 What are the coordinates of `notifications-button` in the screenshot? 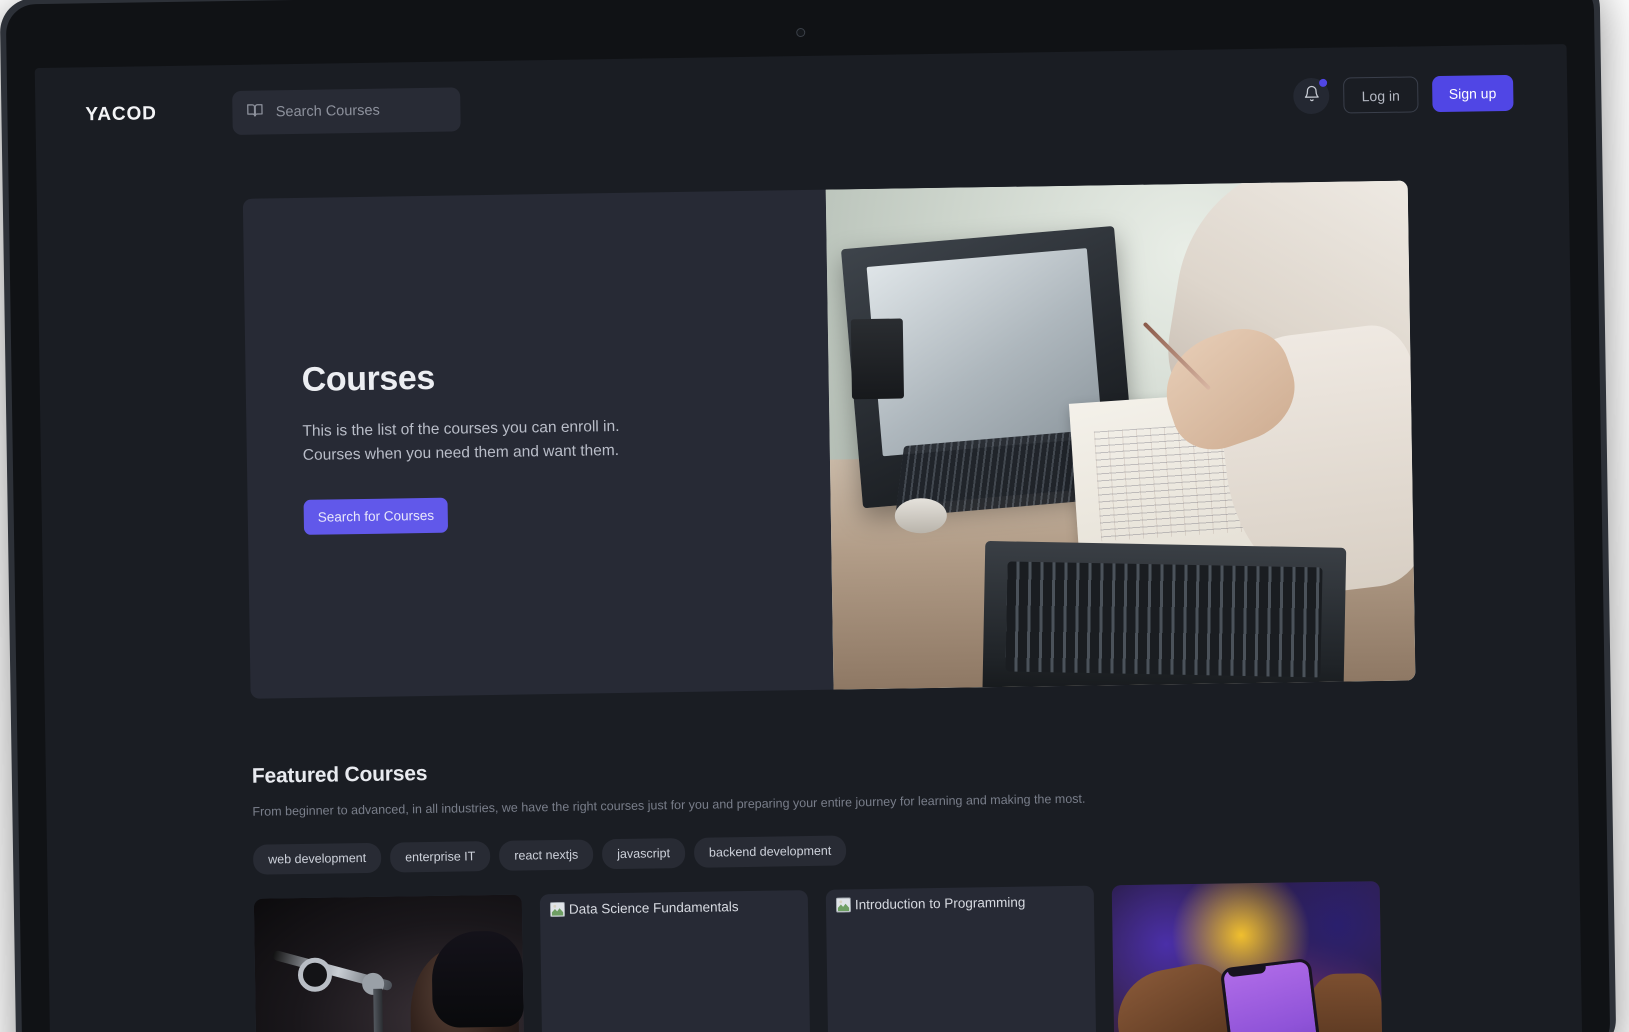 It's located at (1311, 96).